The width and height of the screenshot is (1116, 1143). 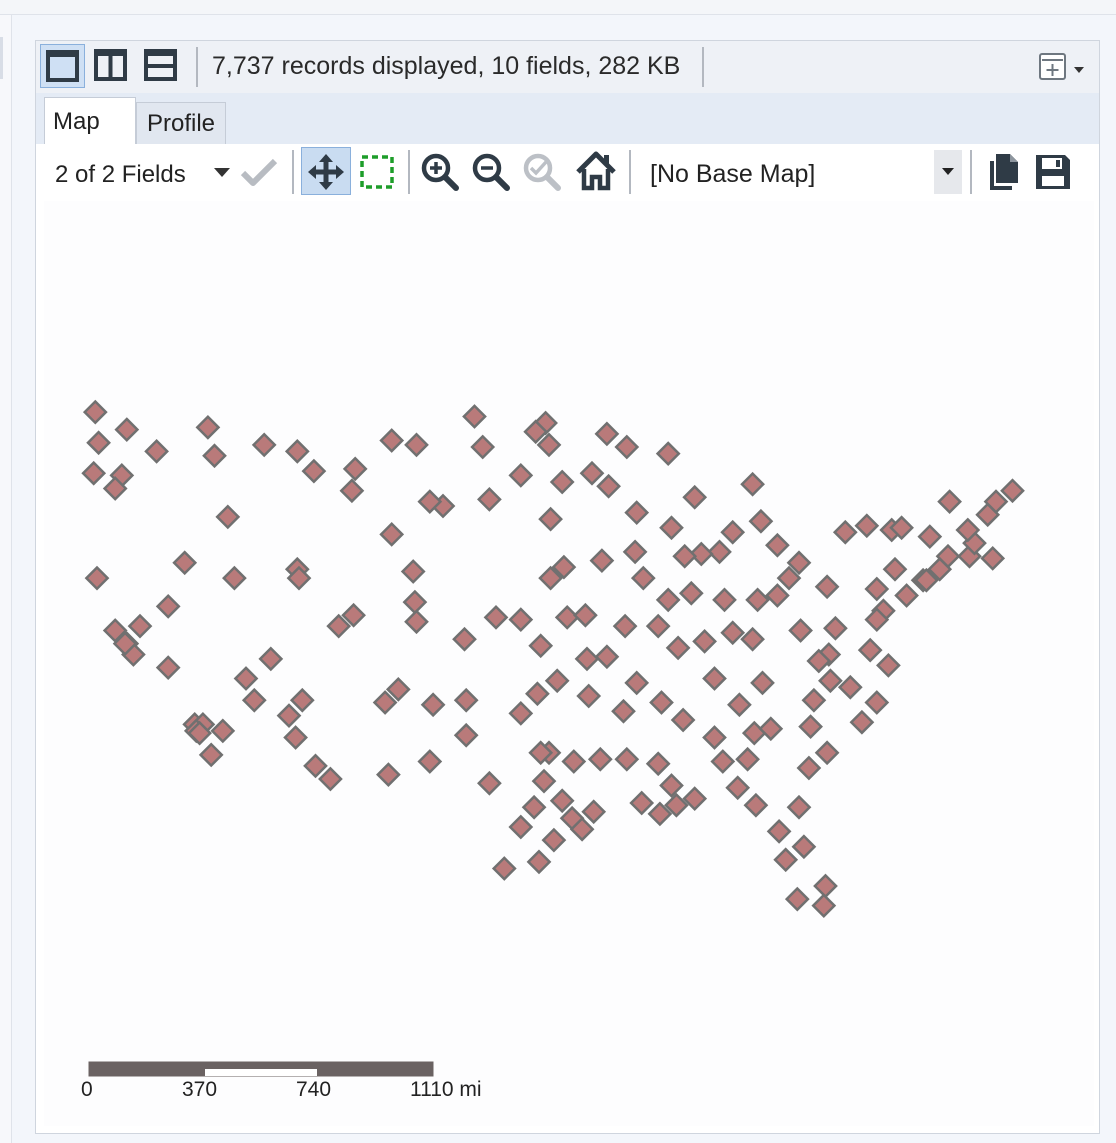 I want to click on fields-selector: 2 of 2 Fields, so click(x=140, y=172).